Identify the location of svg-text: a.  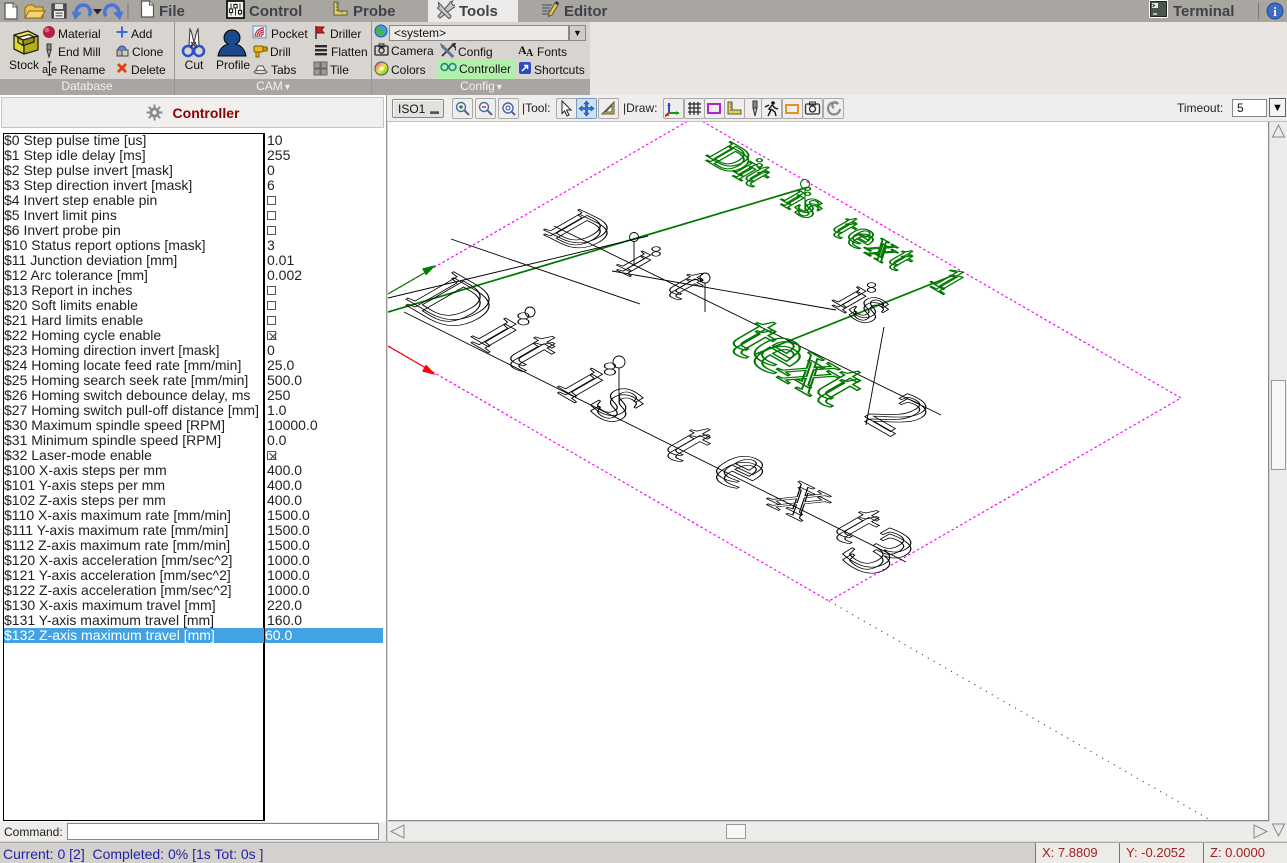
(45, 70).